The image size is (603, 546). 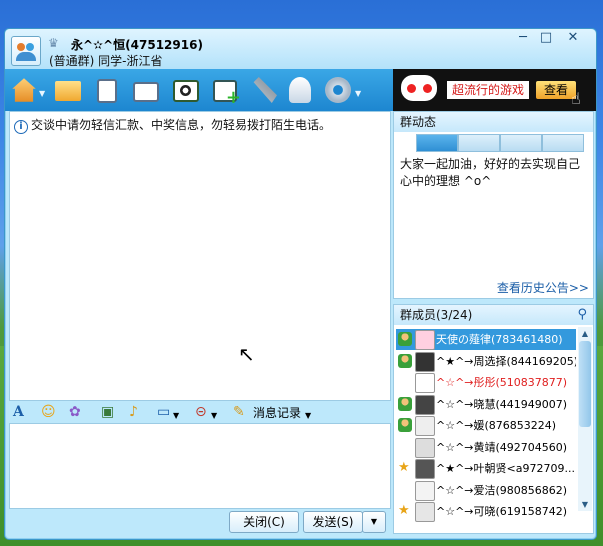 What do you see at coordinates (21, 127) in the screenshot?
I see `info-icon: i` at bounding box center [21, 127].